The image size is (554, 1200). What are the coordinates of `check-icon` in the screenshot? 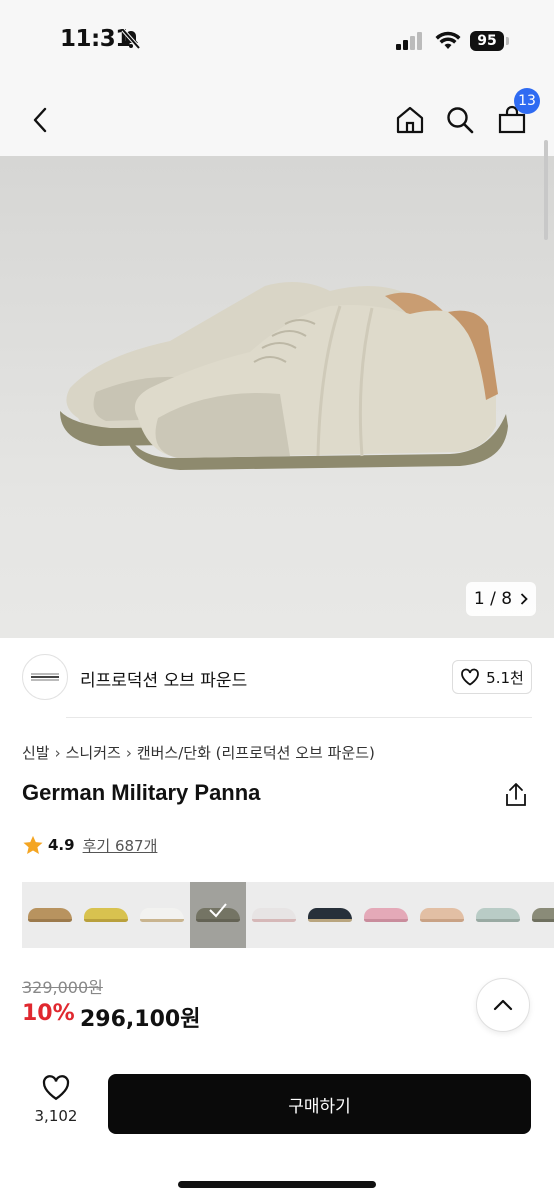 It's located at (218, 910).